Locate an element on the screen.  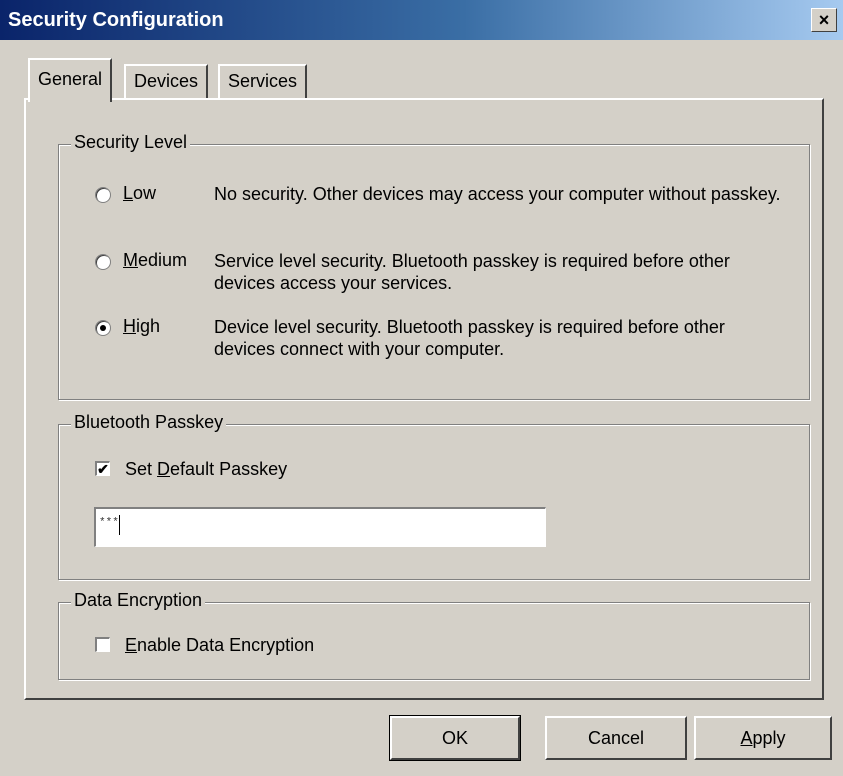
group-title: Bluetooth Passkey is located at coordinates (149, 422).